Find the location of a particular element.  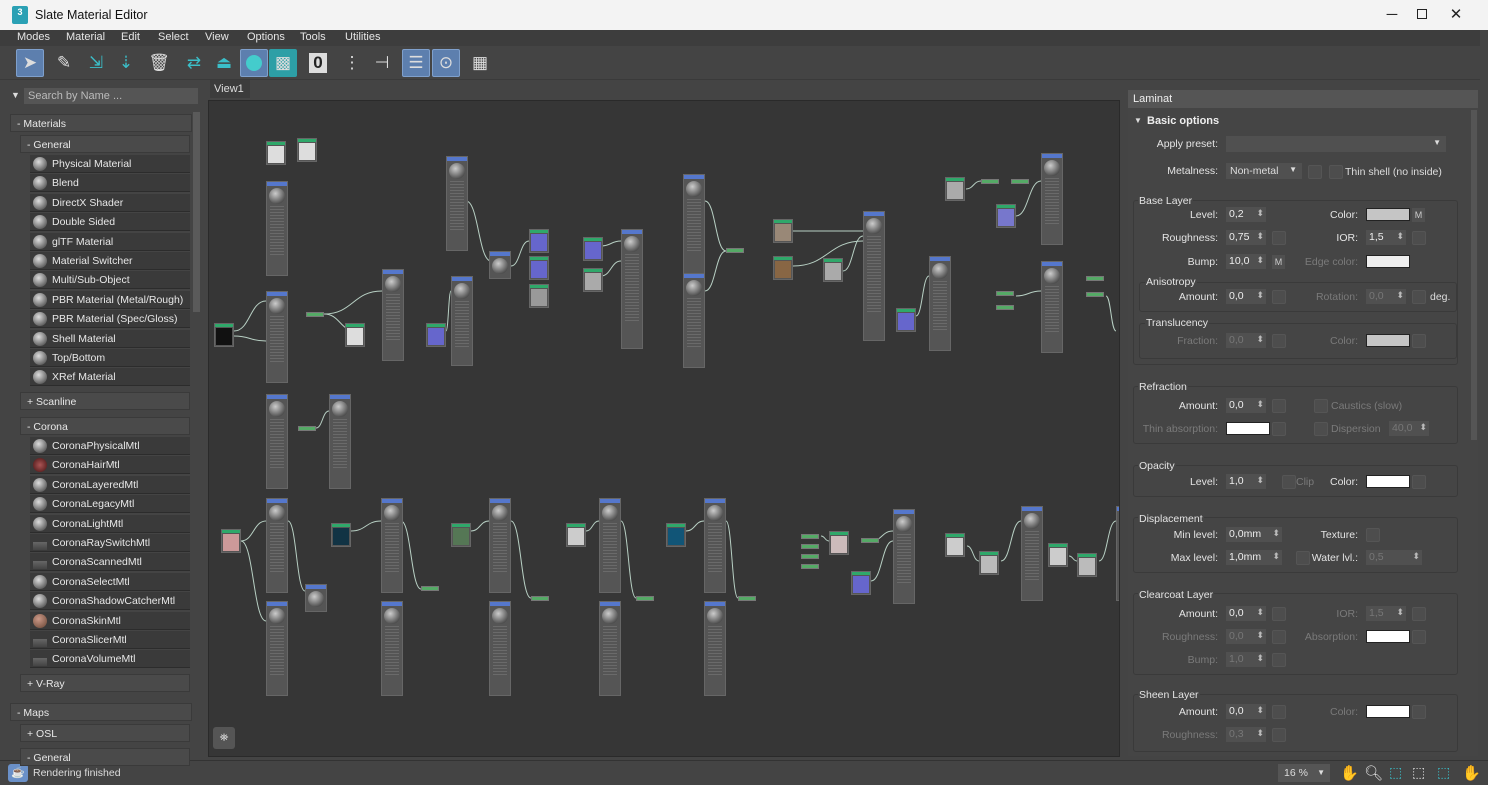

clearcoat-ior-map-slot is located at coordinates (1419, 614).